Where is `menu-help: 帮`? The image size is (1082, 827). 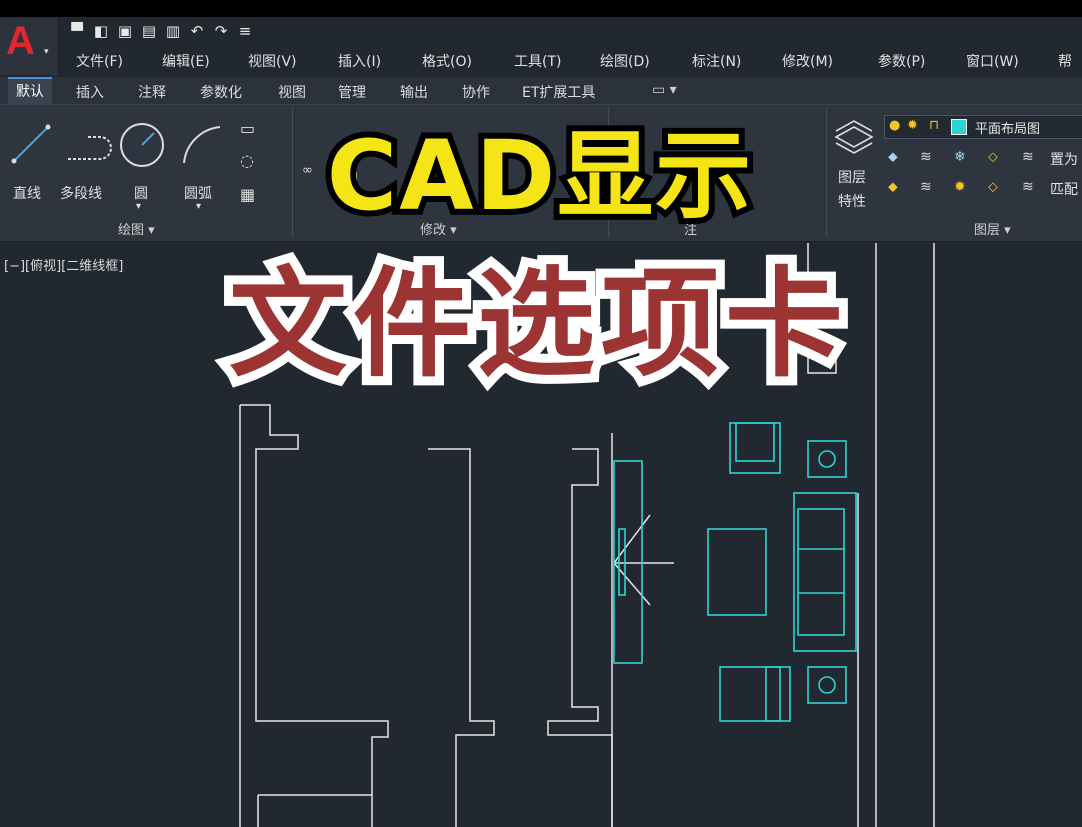
menu-help: 帮 is located at coordinates (1065, 61).